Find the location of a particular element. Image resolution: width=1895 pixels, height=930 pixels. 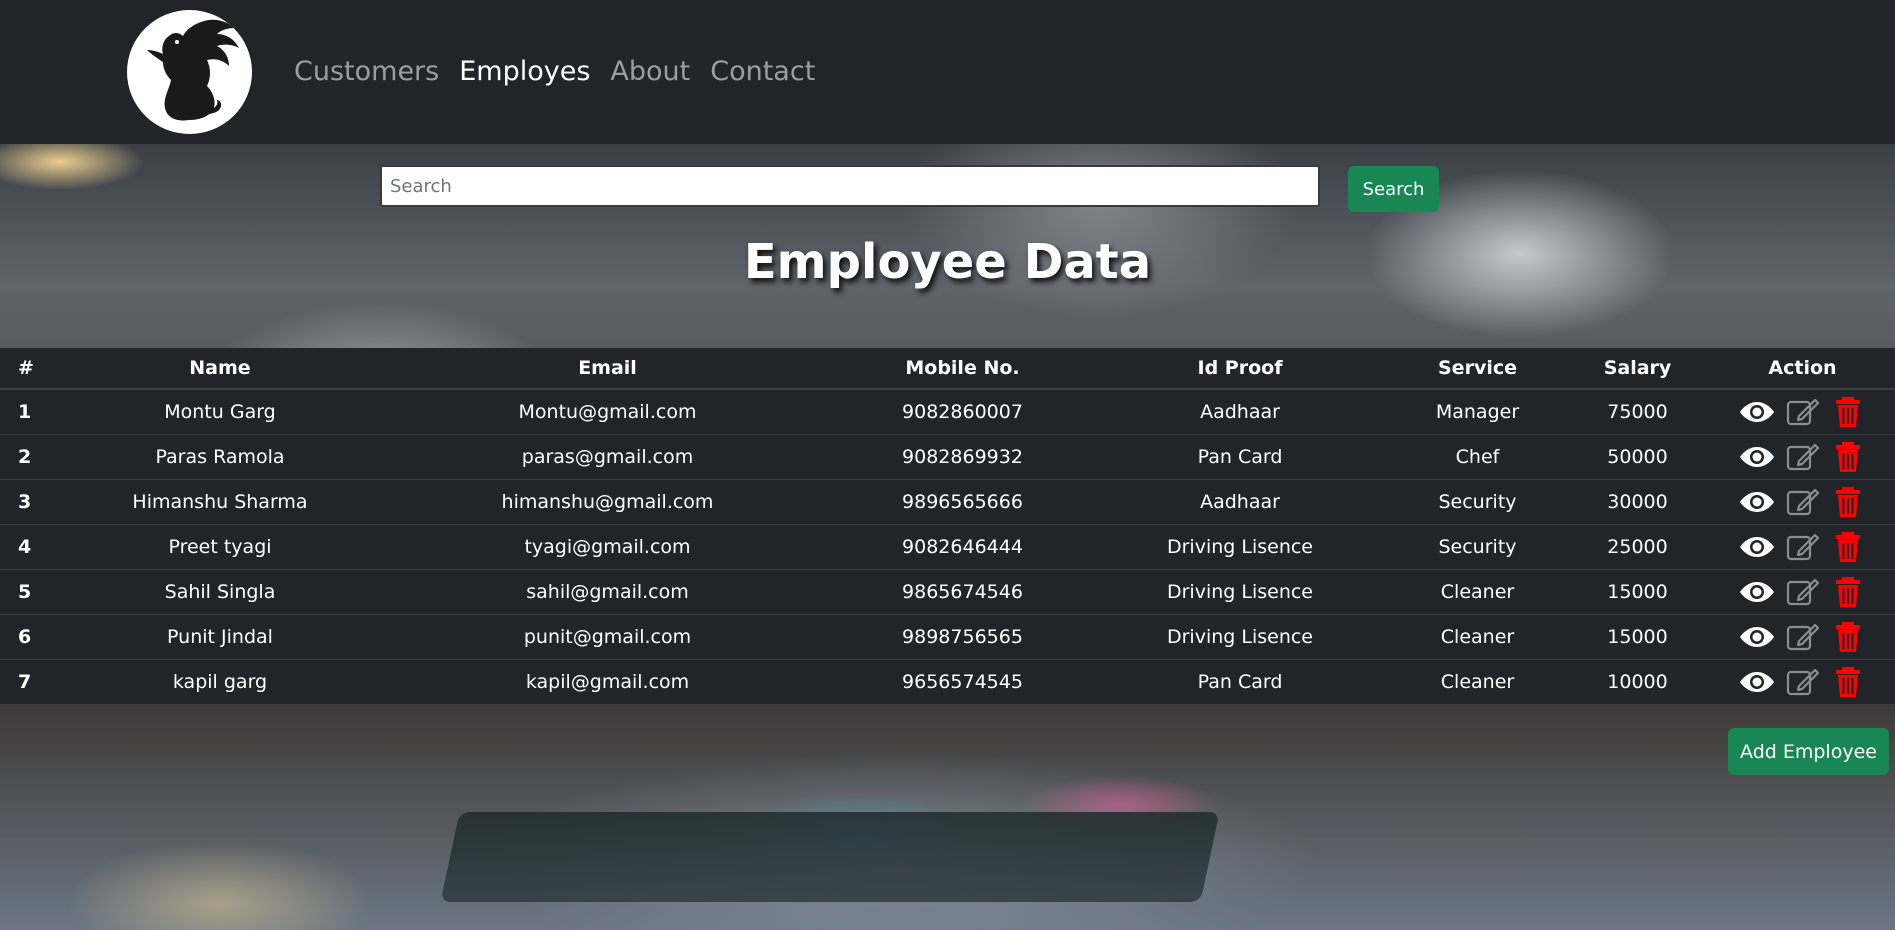

cell-number: 4 is located at coordinates (30, 547).